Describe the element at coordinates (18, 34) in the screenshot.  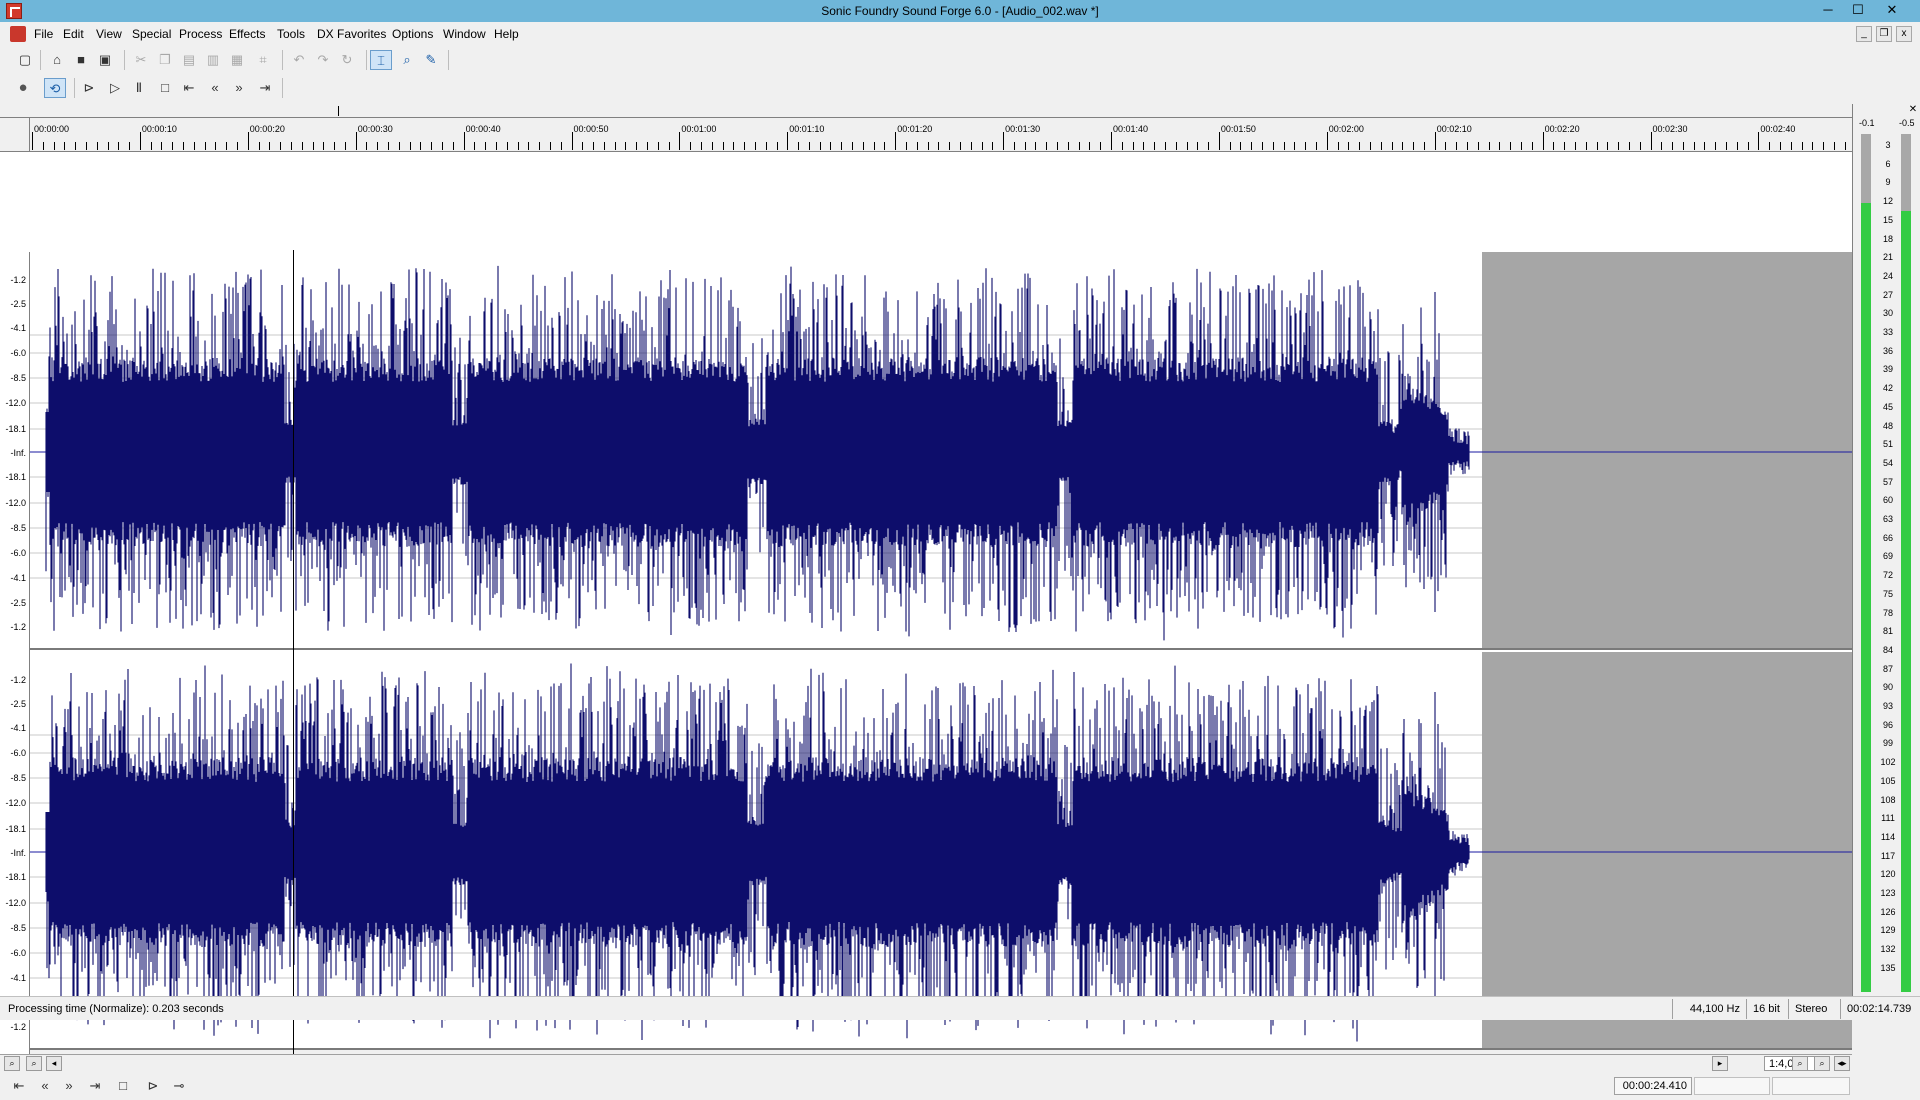
I see `document-icon` at that location.